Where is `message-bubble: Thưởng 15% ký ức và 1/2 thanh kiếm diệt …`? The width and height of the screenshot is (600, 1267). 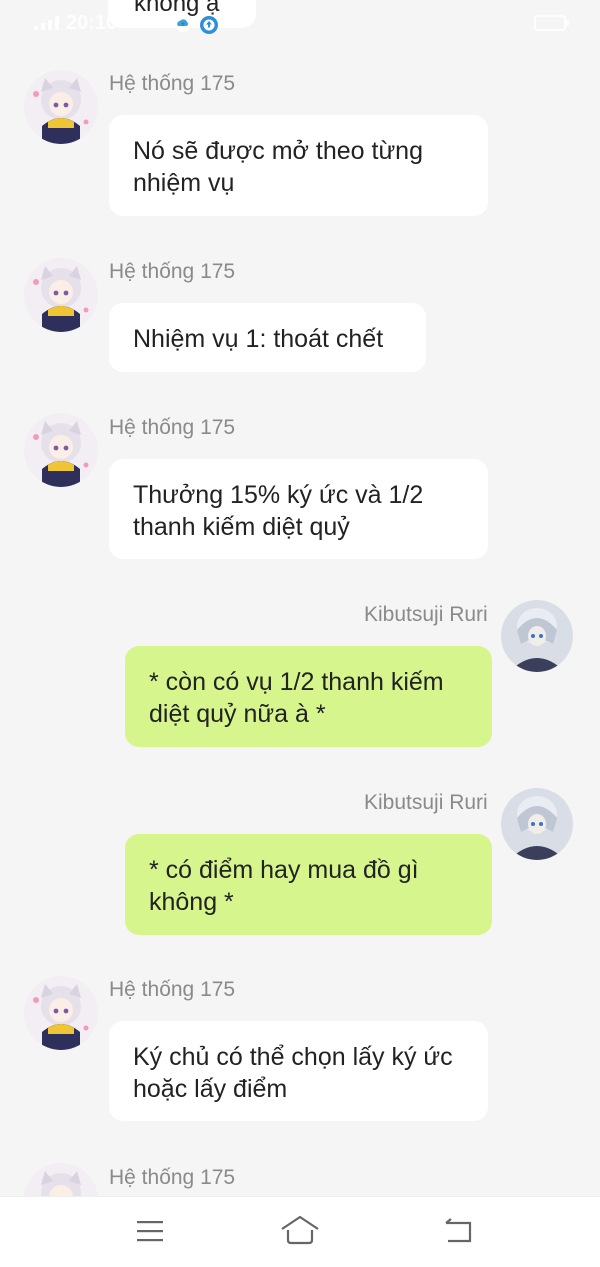 message-bubble: Thưởng 15% ký ức và 1/2 thanh kiếm diệt … is located at coordinates (298, 509).